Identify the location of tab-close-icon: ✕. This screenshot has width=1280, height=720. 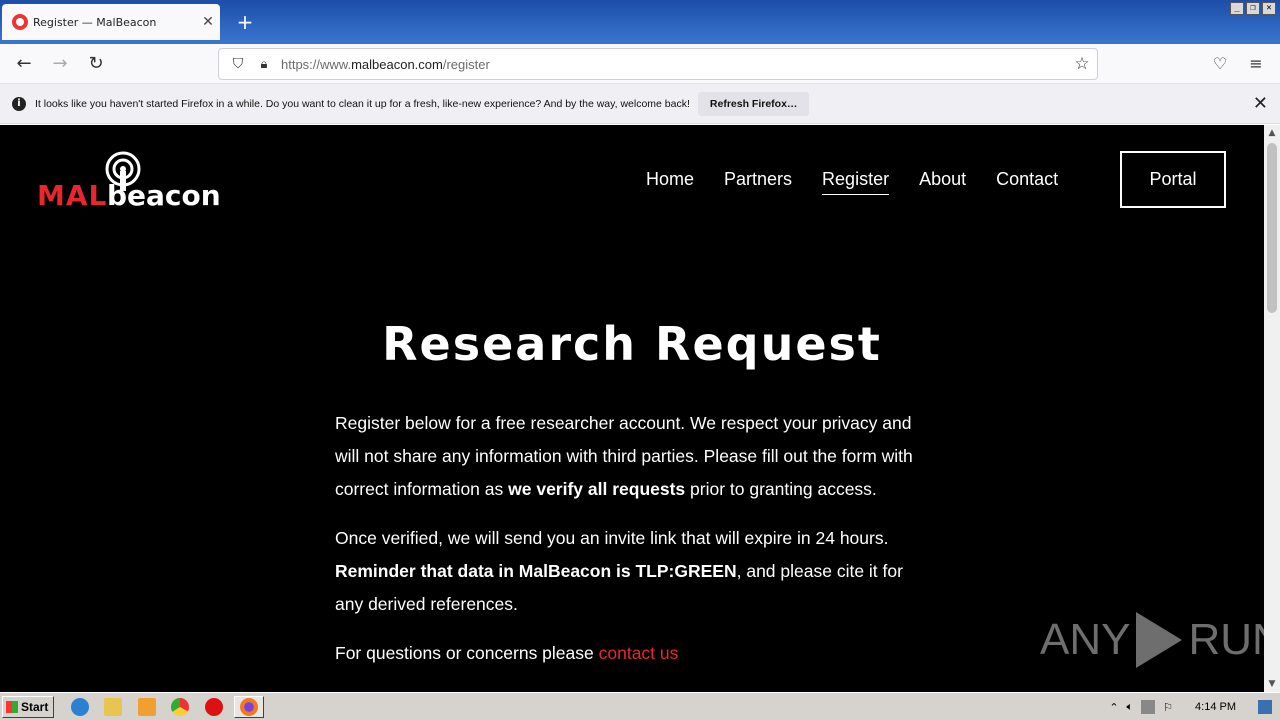
(208, 22).